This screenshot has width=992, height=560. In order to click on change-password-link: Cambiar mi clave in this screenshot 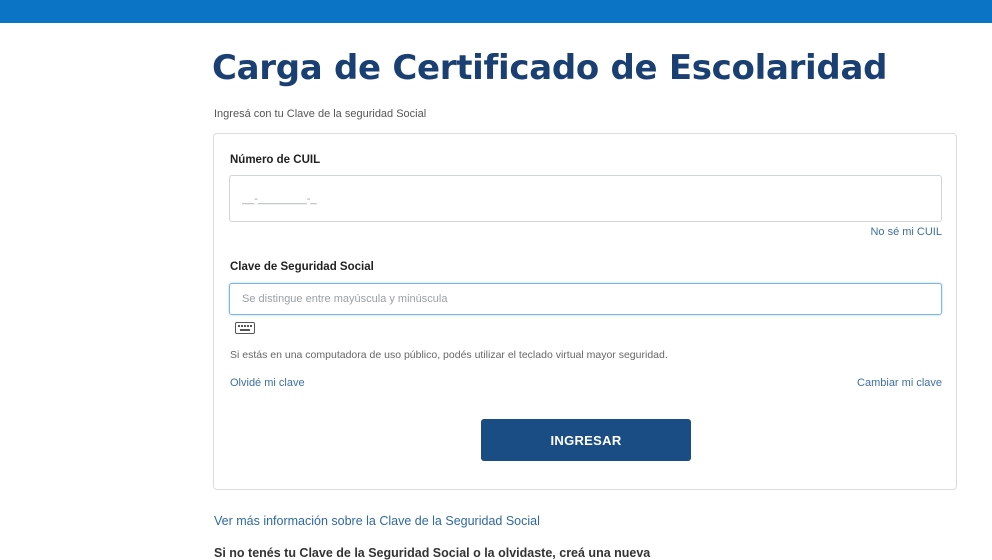, I will do `click(899, 383)`.